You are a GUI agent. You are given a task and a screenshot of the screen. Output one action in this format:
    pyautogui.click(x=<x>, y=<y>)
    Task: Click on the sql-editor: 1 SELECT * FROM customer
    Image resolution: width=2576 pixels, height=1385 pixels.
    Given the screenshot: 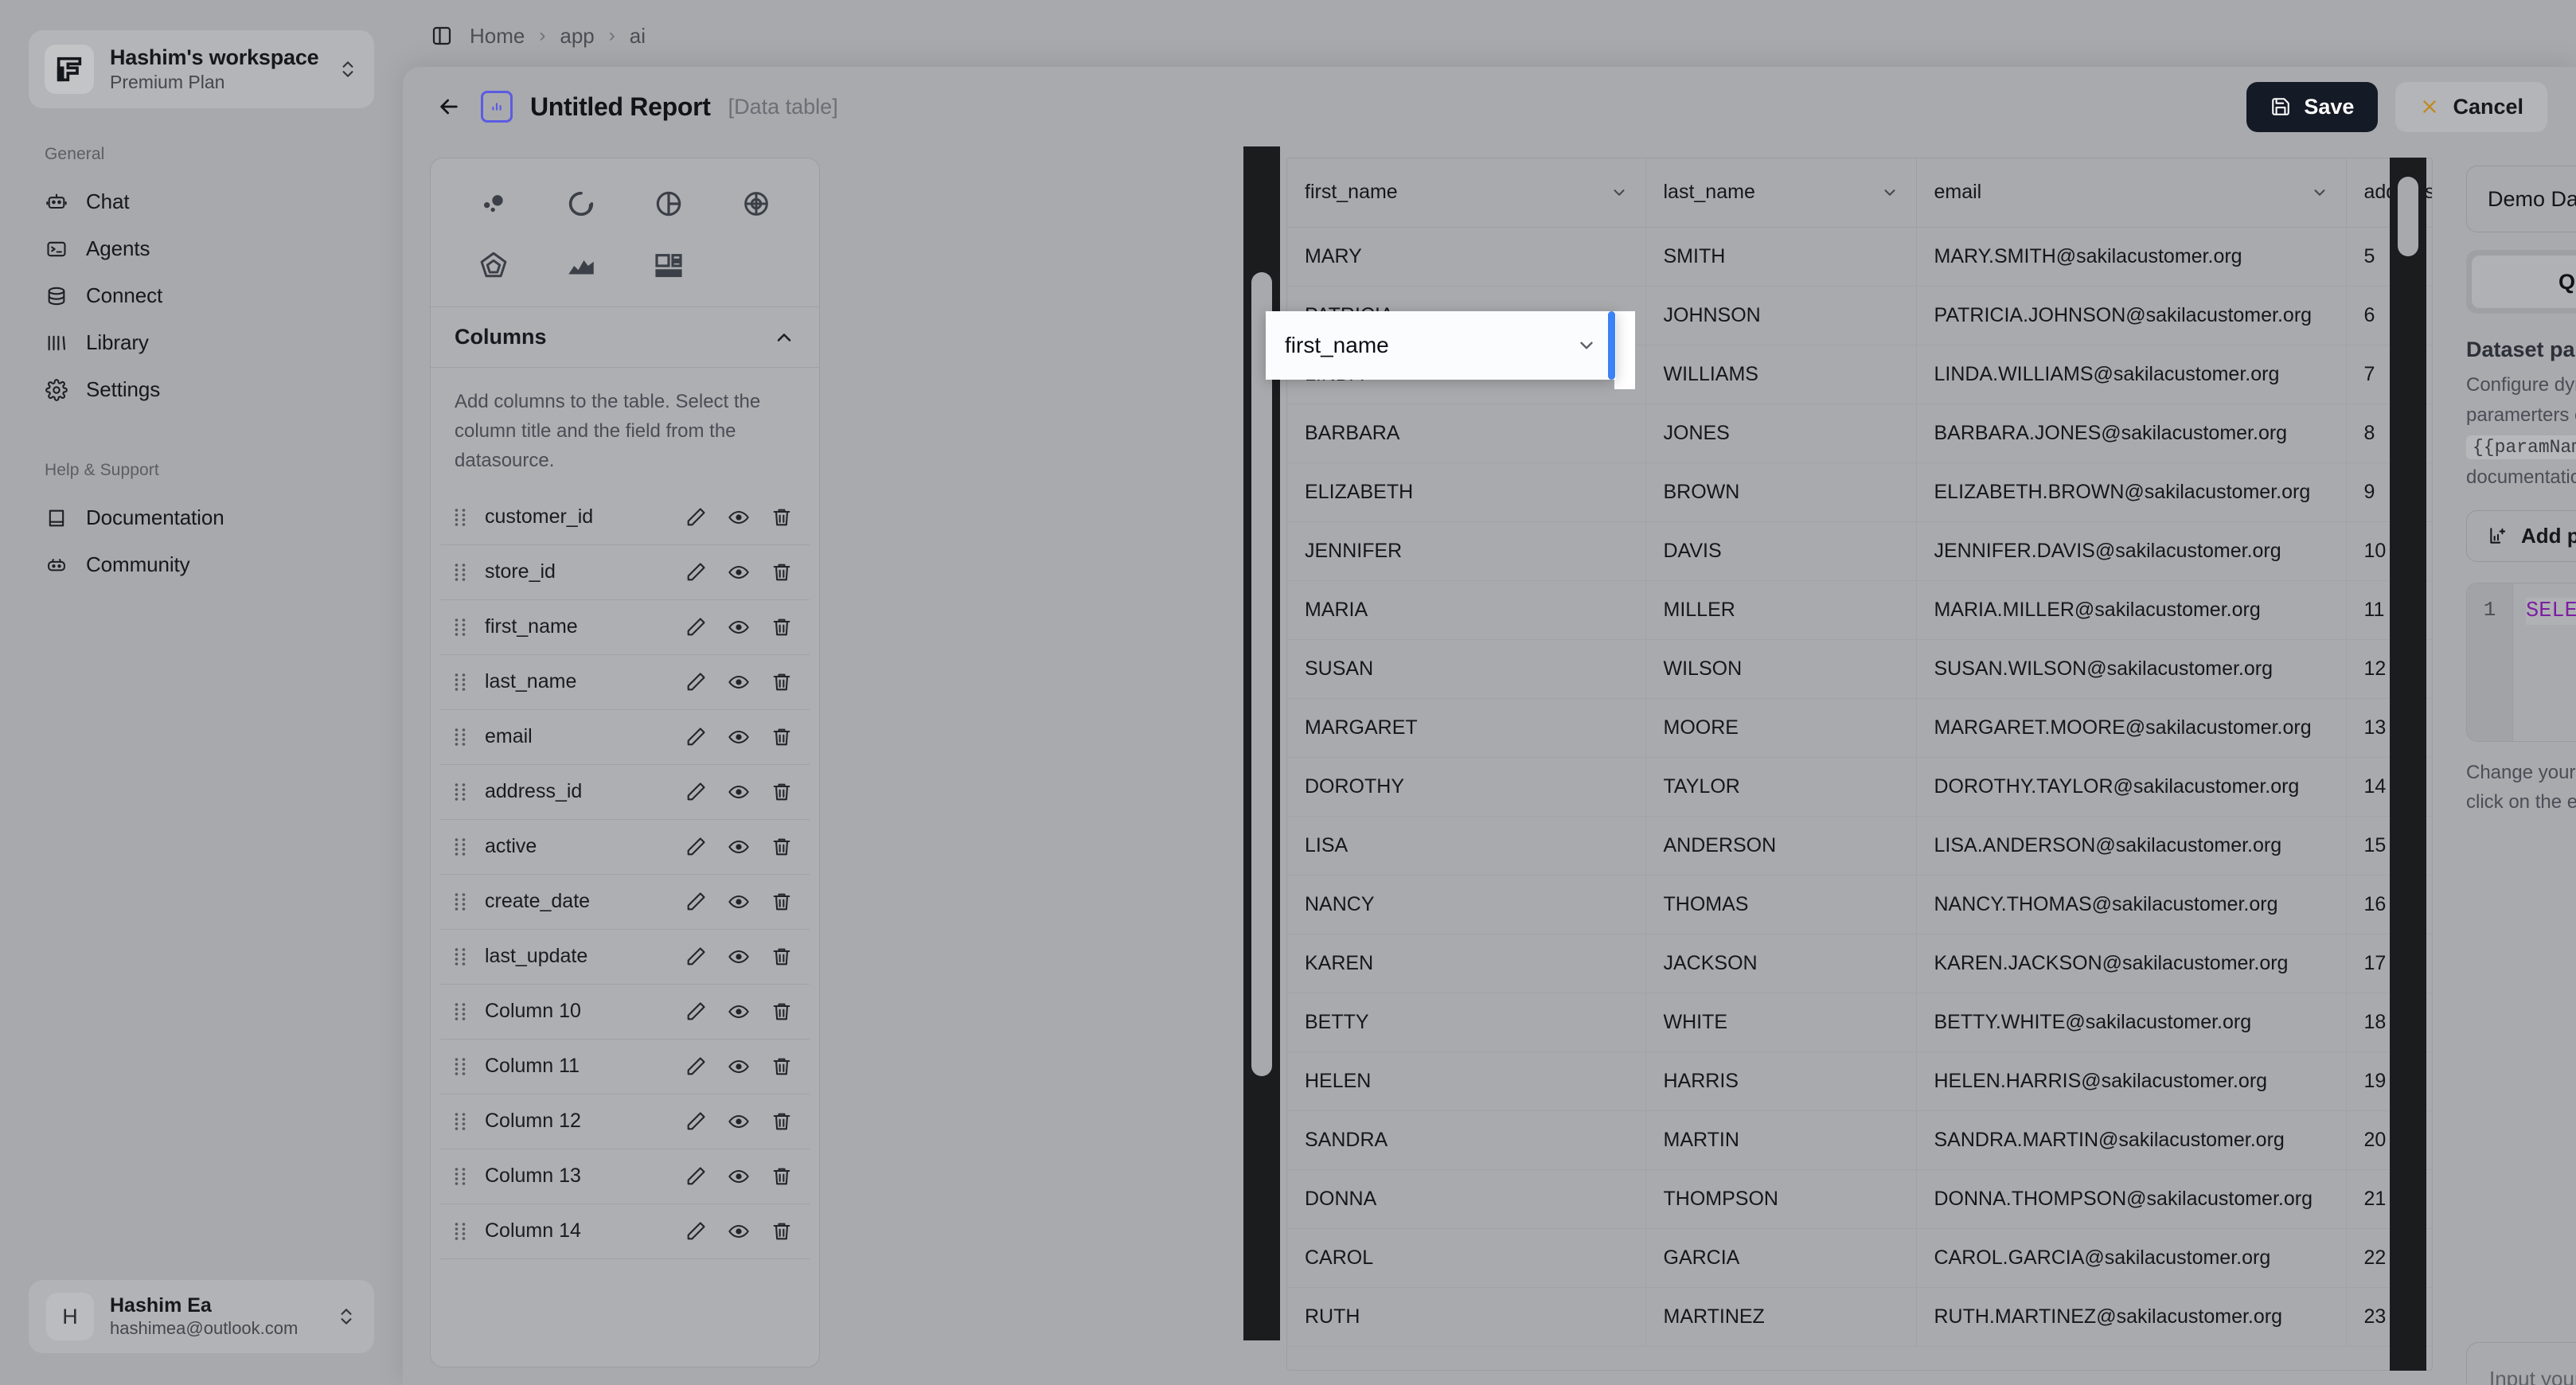 What is the action you would take?
    pyautogui.click(x=2521, y=662)
    